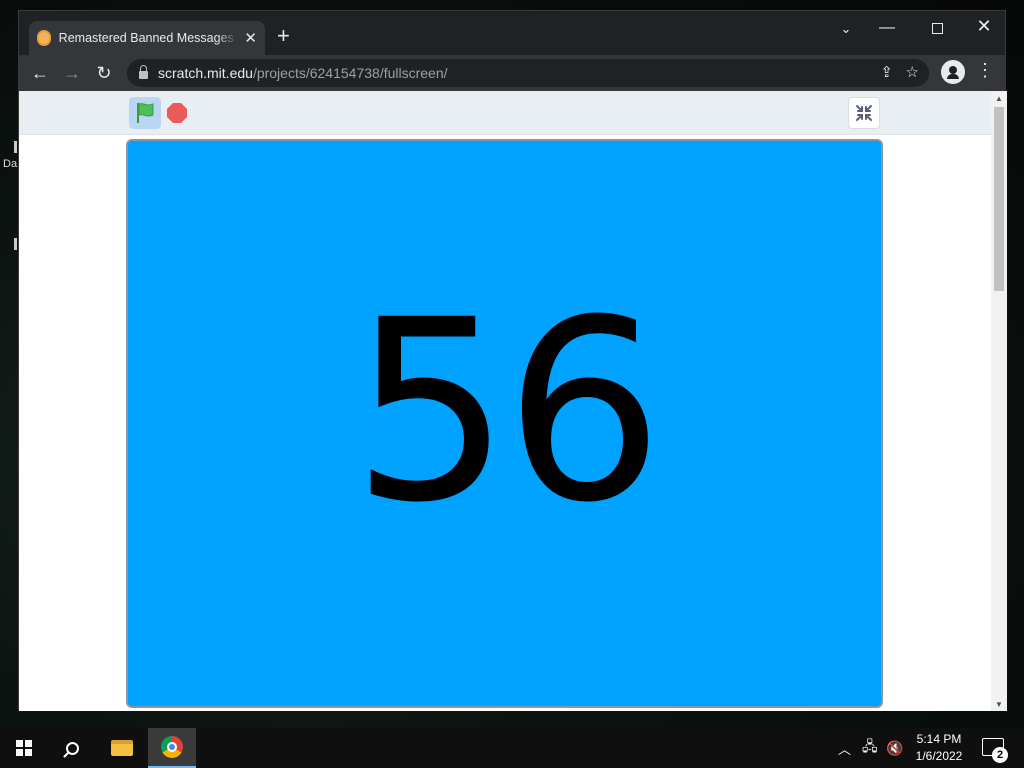 The width and height of the screenshot is (1024, 768). Describe the element at coordinates (870, 748) in the screenshot. I see `network-icon: 🖧` at that location.